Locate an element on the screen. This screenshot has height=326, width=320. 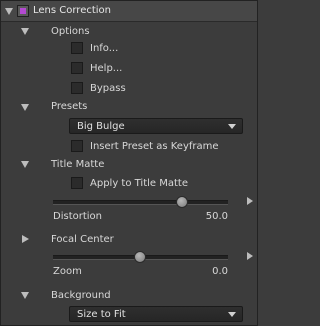
background-selected: Size to Fit is located at coordinates (101, 314).